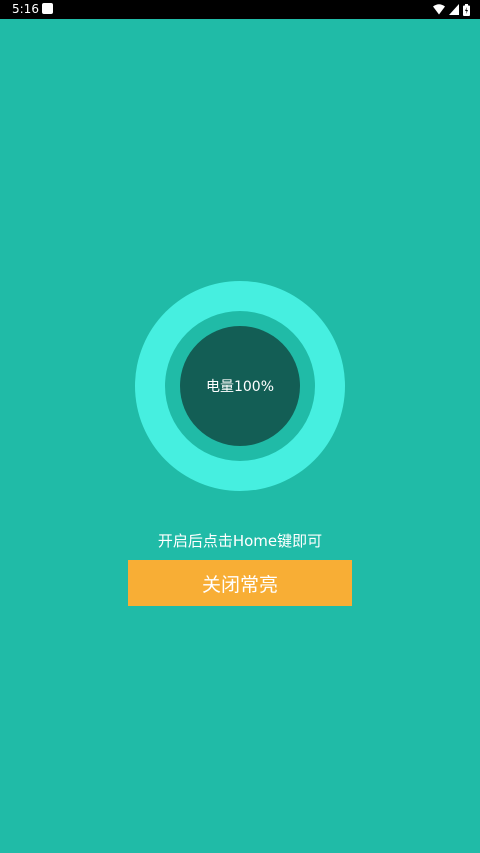  I want to click on cell-signal-icon, so click(454, 9).